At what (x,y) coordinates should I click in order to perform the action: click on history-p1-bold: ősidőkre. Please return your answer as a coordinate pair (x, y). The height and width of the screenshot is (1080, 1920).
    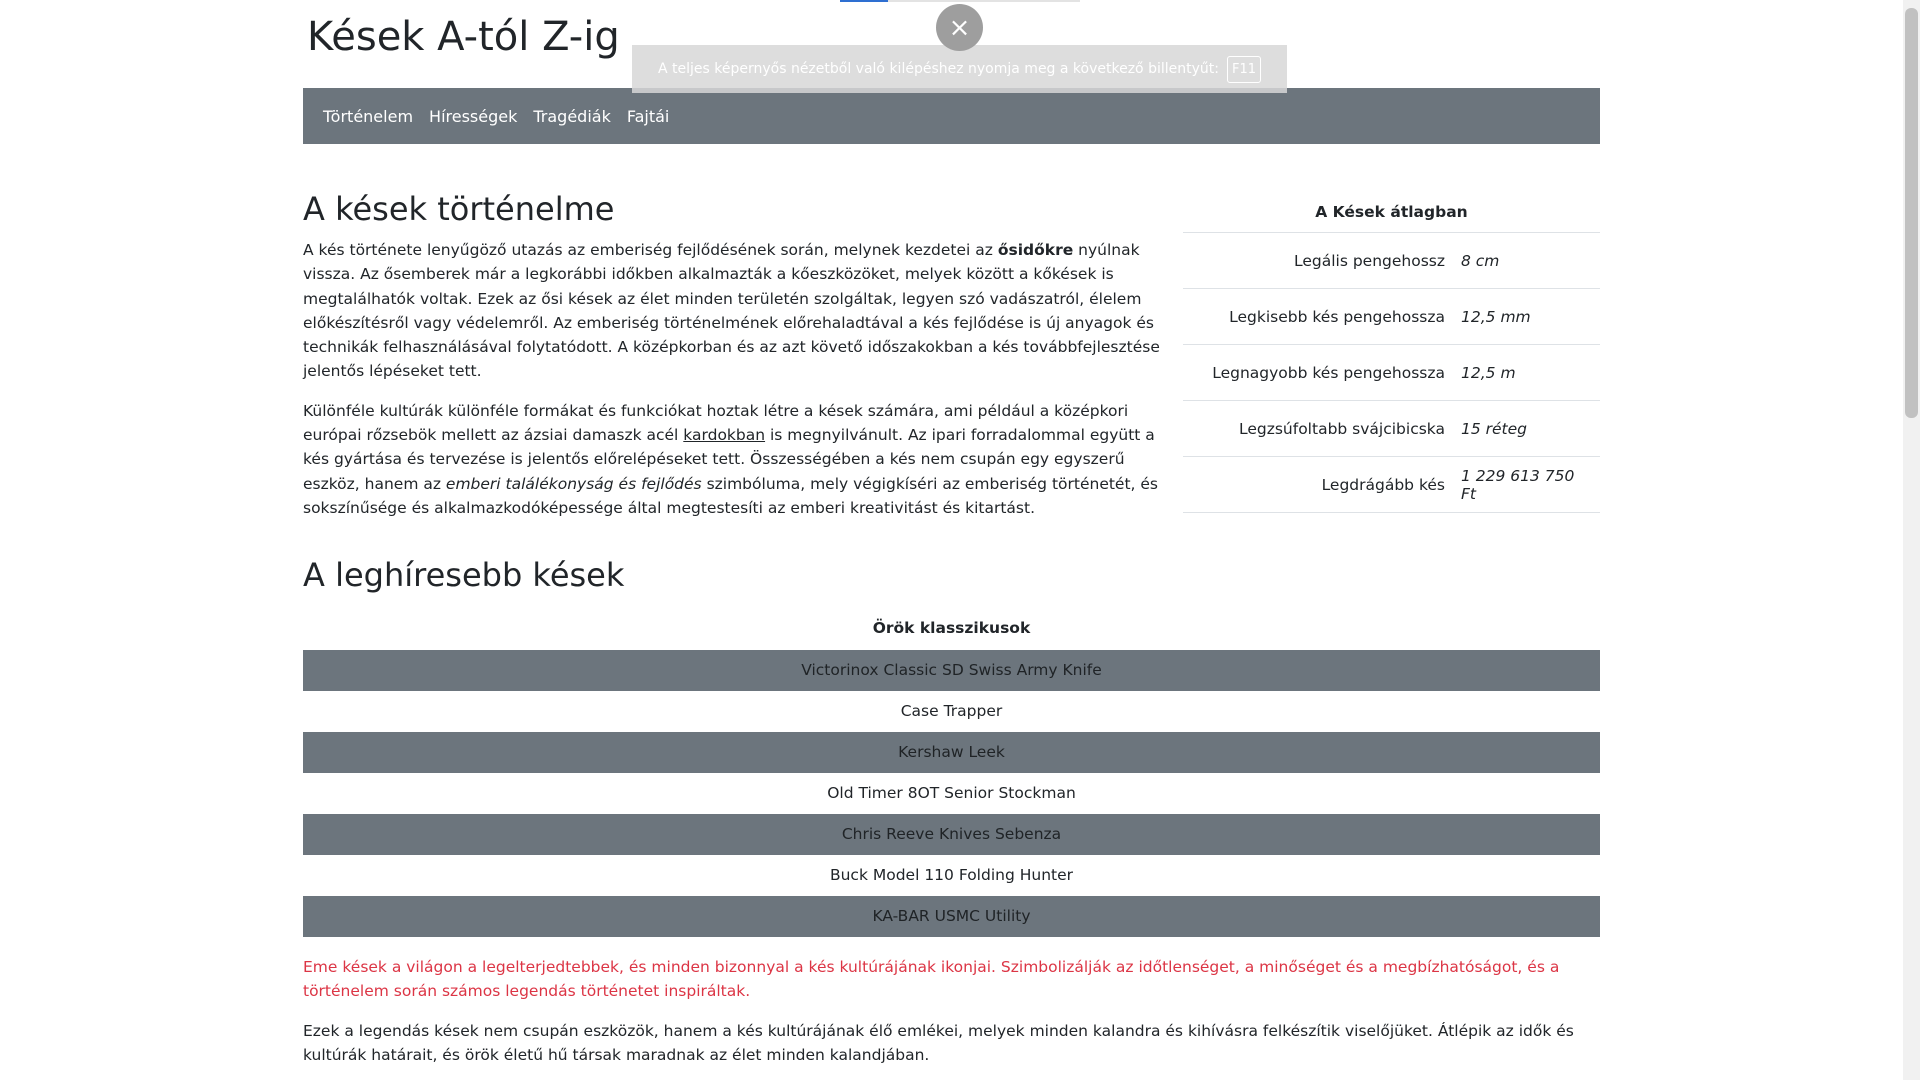
    Looking at the image, I should click on (1035, 250).